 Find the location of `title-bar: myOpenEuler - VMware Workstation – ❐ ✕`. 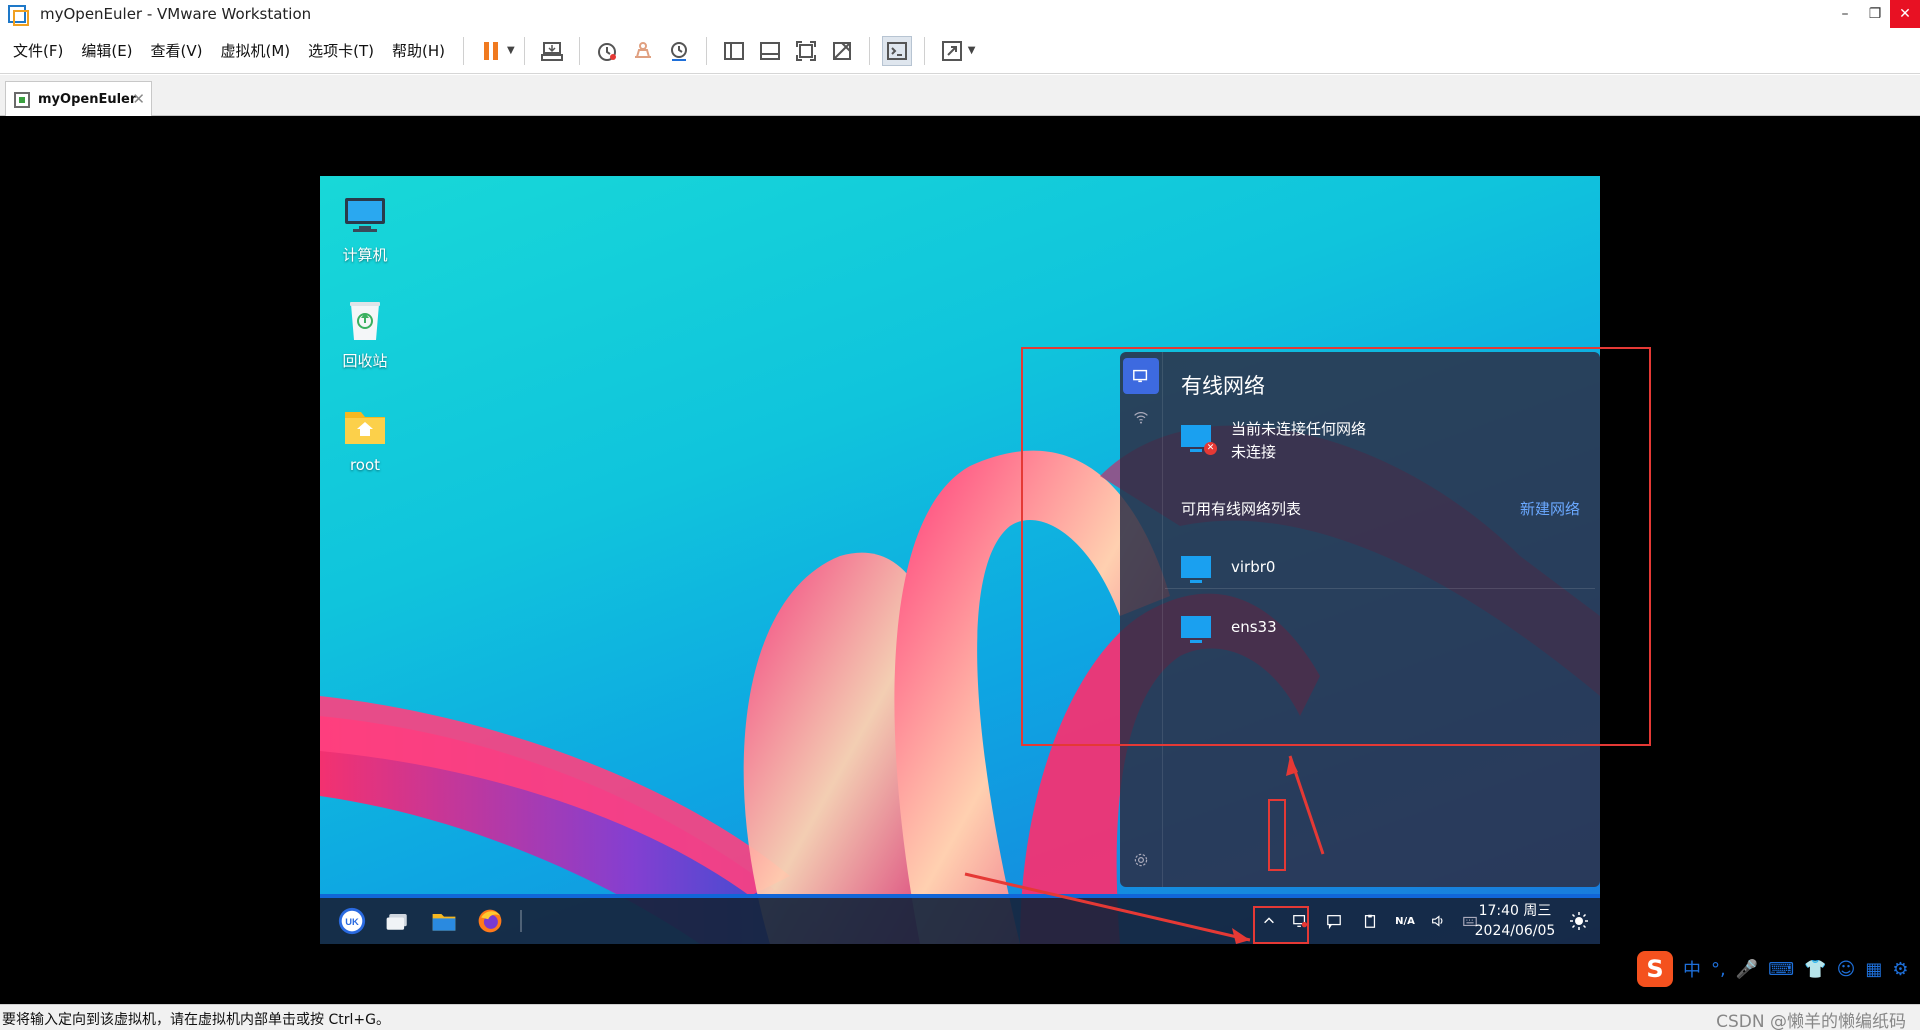

title-bar: myOpenEuler - VMware Workstation – ❐ ✕ is located at coordinates (960, 14).